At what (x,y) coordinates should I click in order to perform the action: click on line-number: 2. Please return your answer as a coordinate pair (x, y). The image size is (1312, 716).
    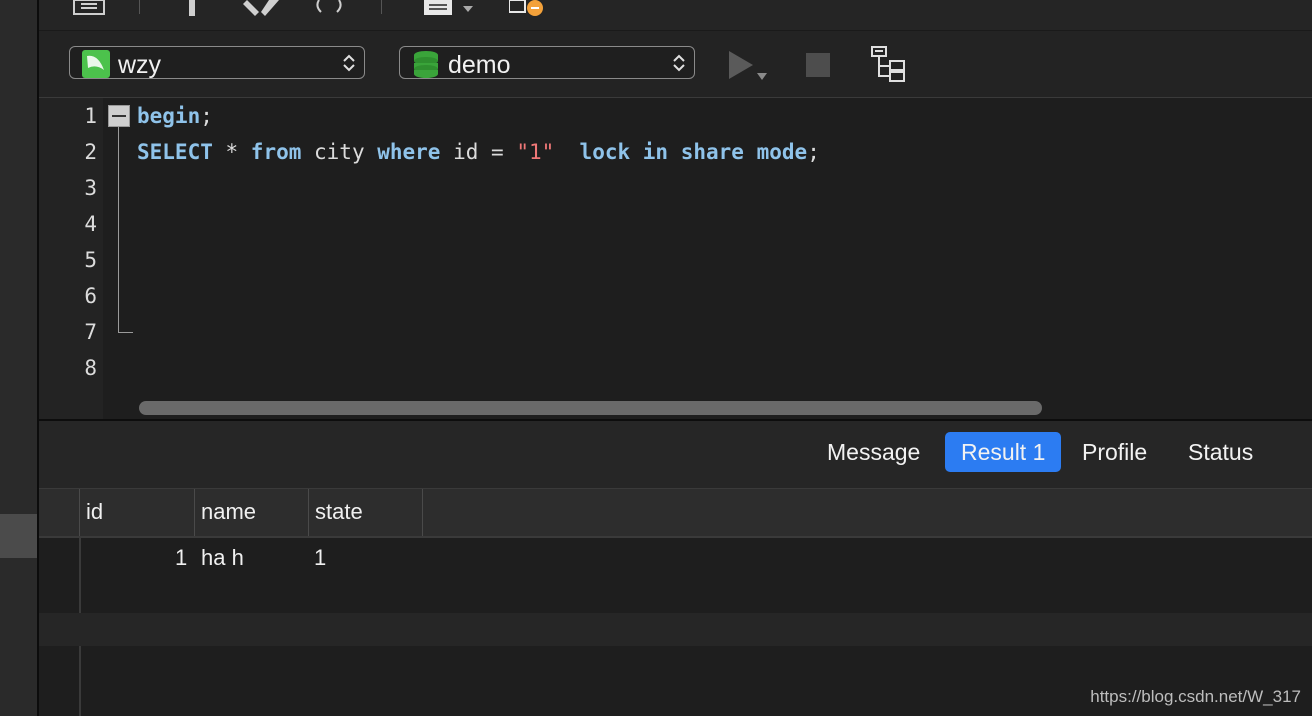
    Looking at the image, I should click on (90, 152).